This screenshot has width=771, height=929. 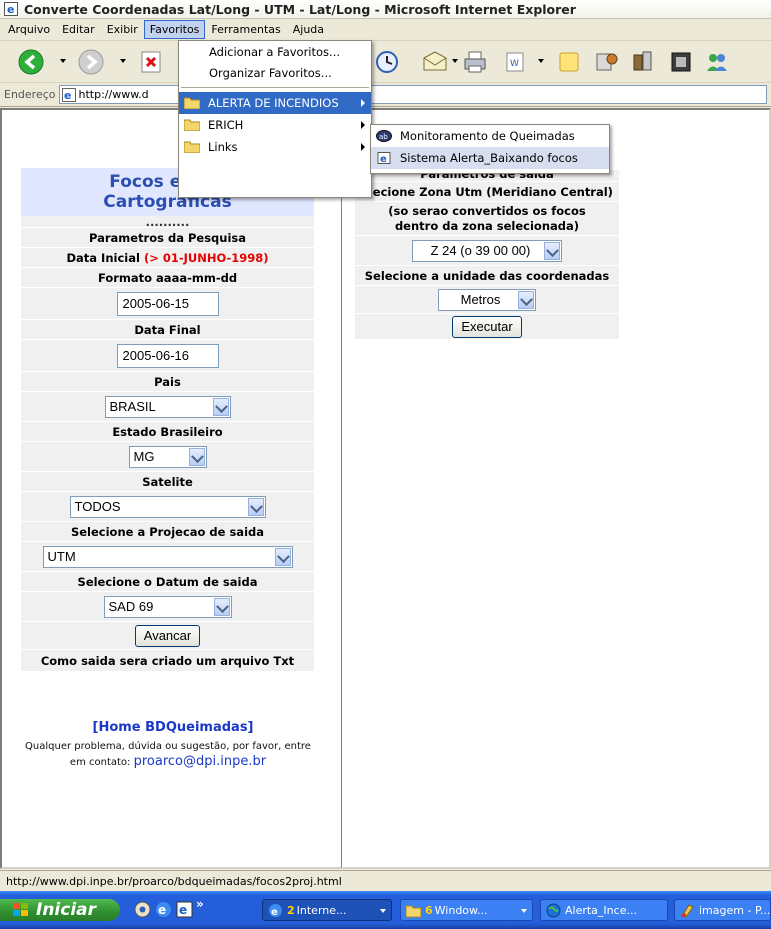 What do you see at coordinates (31, 62) in the screenshot?
I see `back-icon` at bounding box center [31, 62].